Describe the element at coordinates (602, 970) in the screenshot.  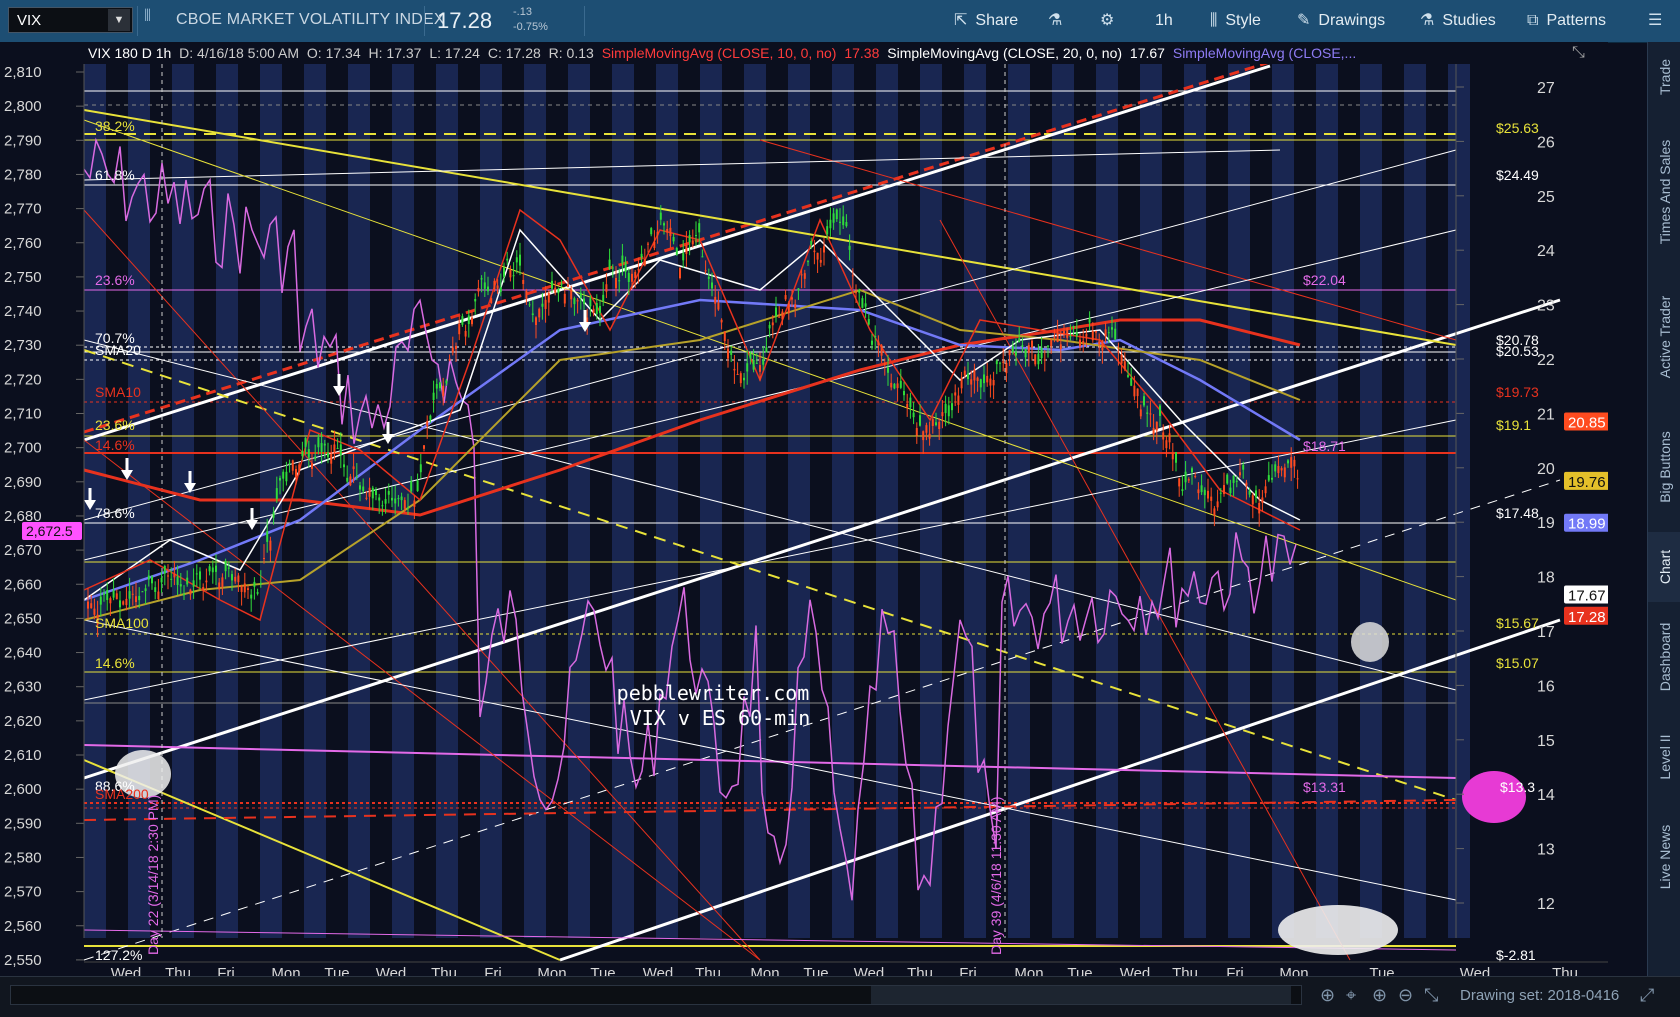
I see `time-axis-label: Tue` at that location.